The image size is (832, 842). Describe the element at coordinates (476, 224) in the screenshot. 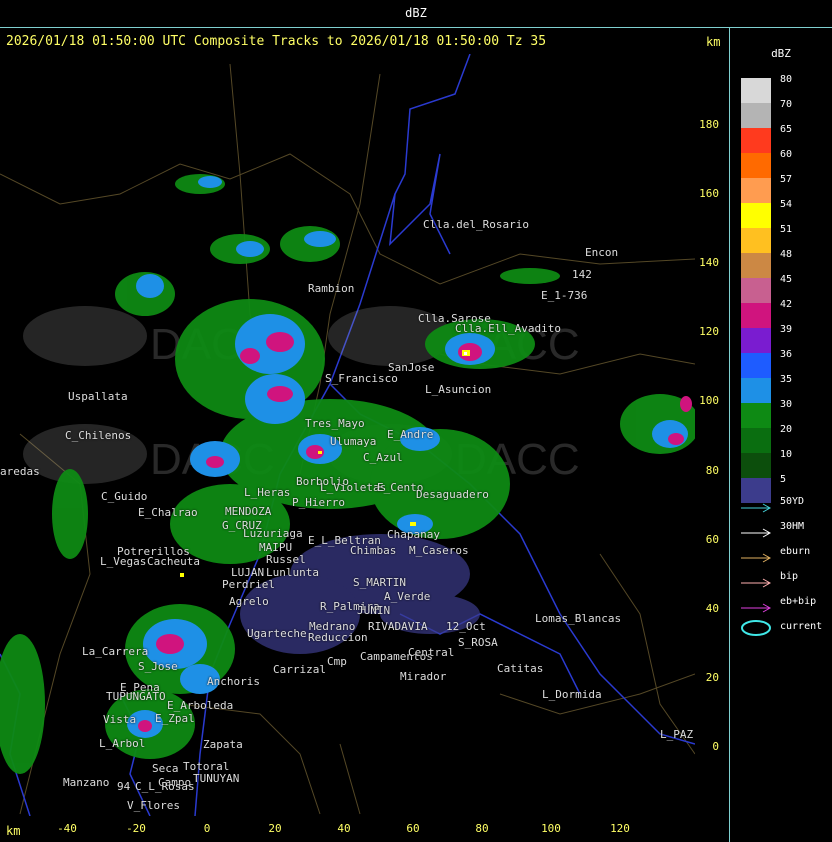

I see `place-label: Clla.del_Rosario` at that location.